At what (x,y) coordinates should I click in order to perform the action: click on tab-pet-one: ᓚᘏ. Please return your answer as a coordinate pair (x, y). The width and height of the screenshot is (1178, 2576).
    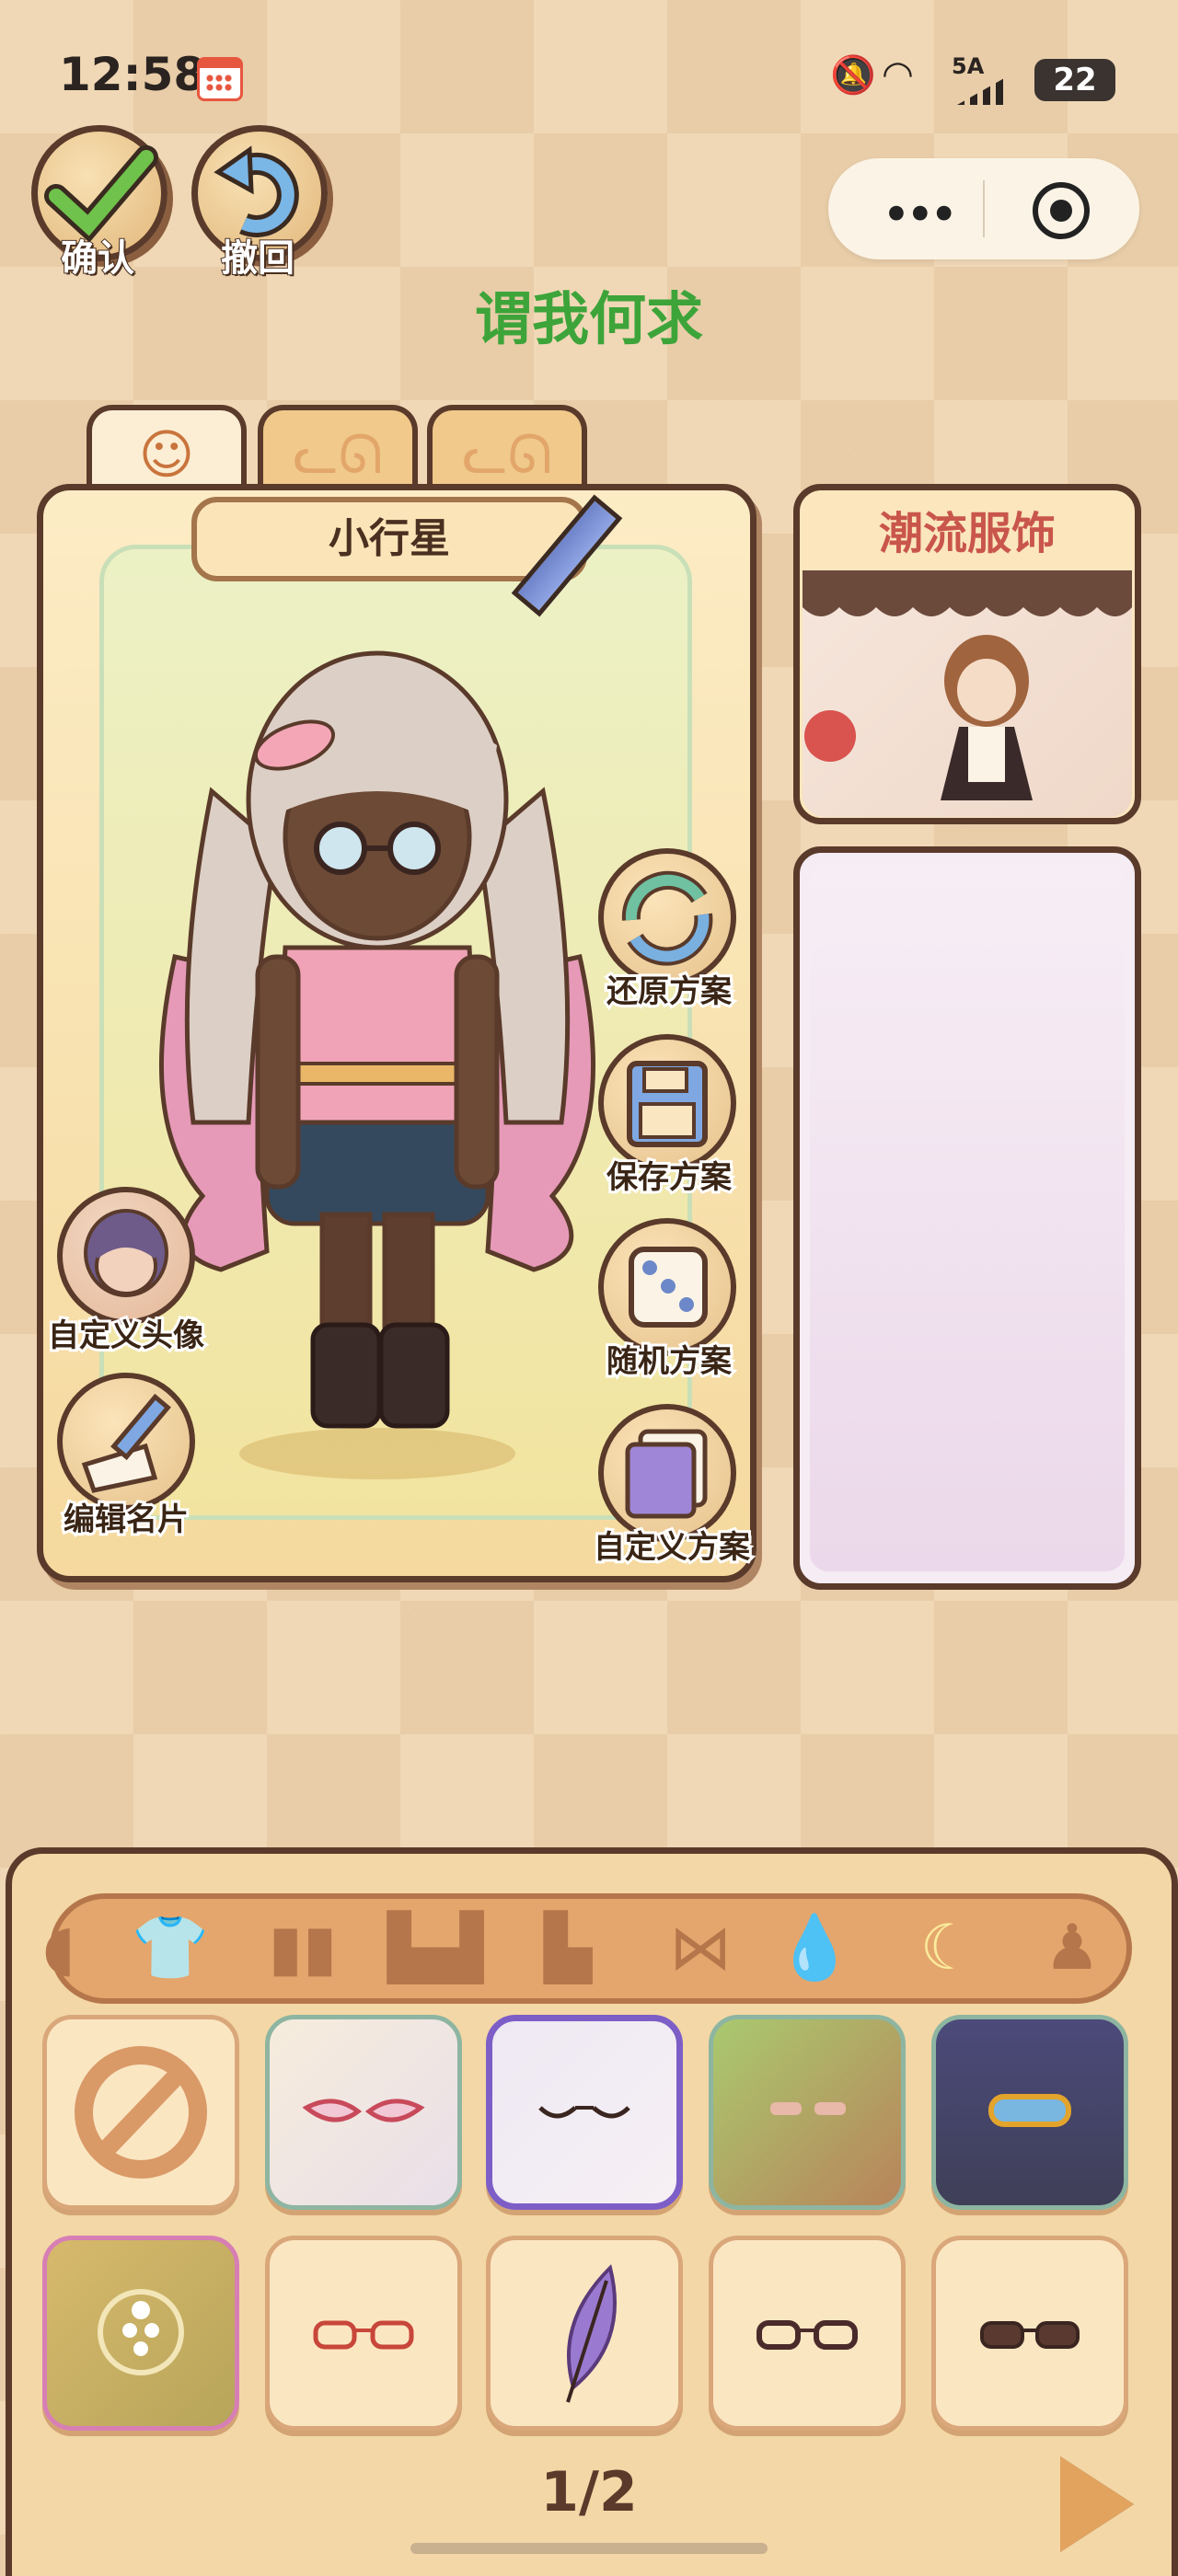
    Looking at the image, I should click on (338, 450).